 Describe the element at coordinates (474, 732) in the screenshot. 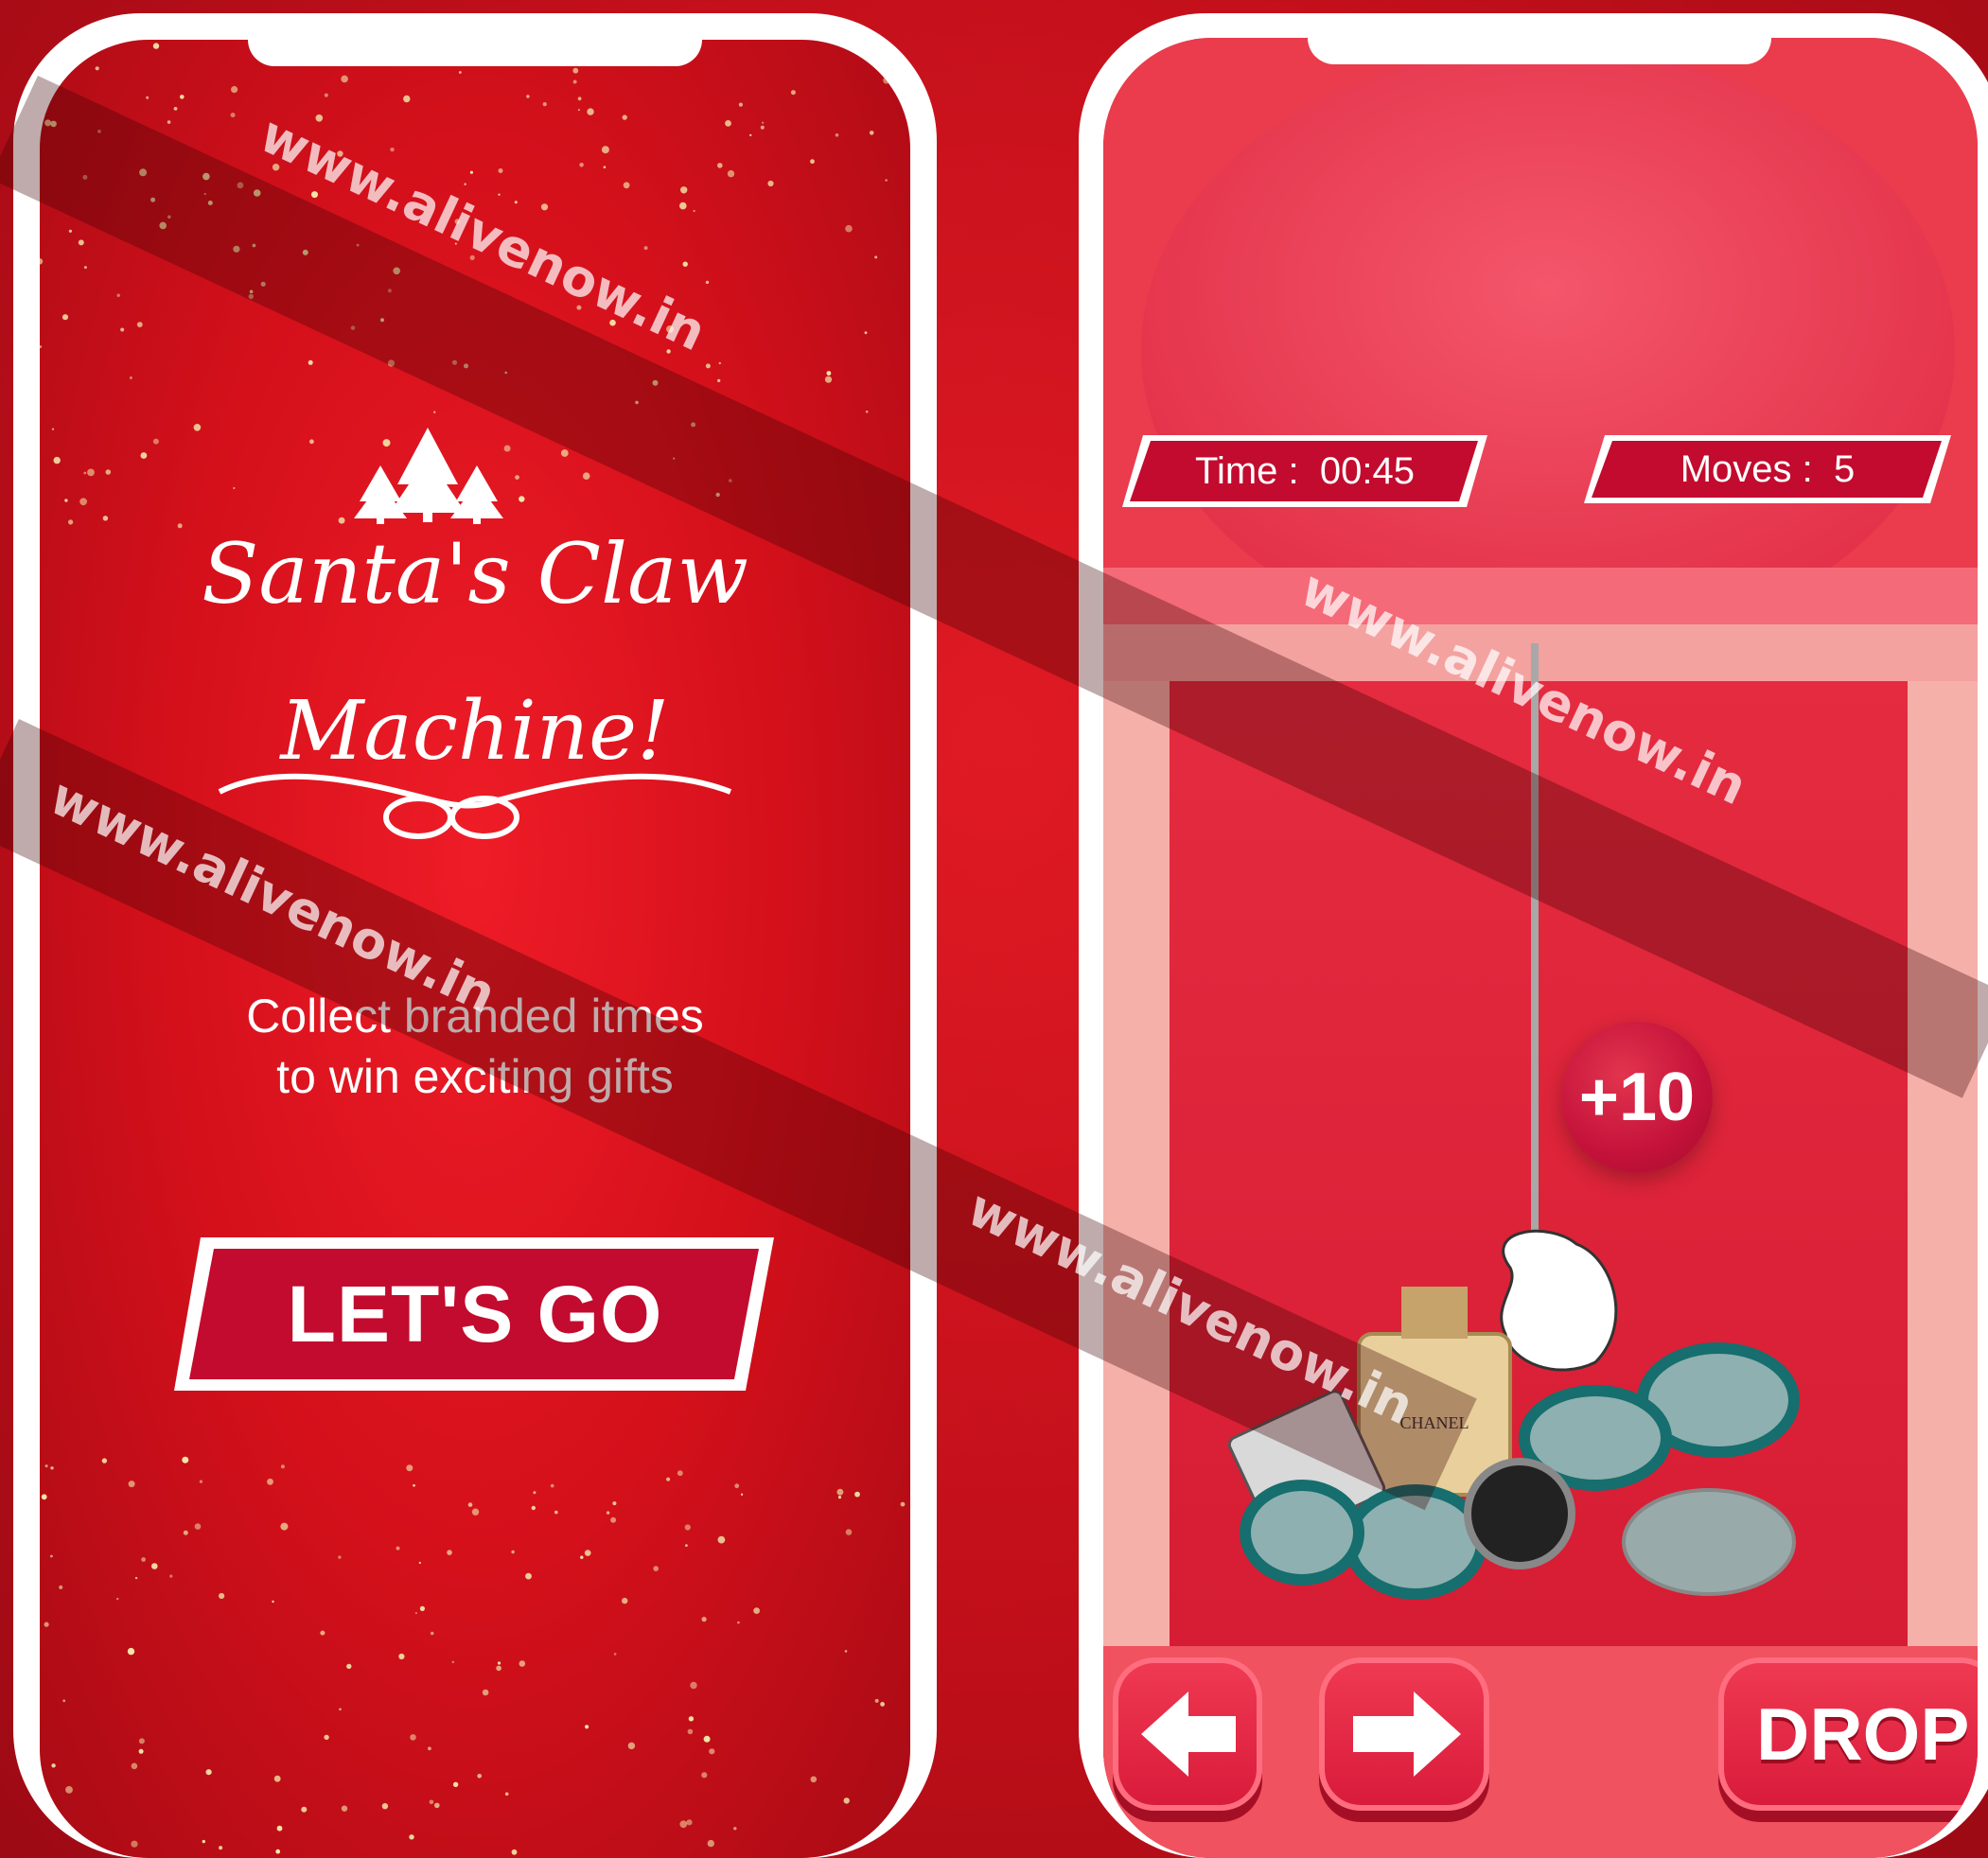

I see `title-line2: Machine!` at that location.